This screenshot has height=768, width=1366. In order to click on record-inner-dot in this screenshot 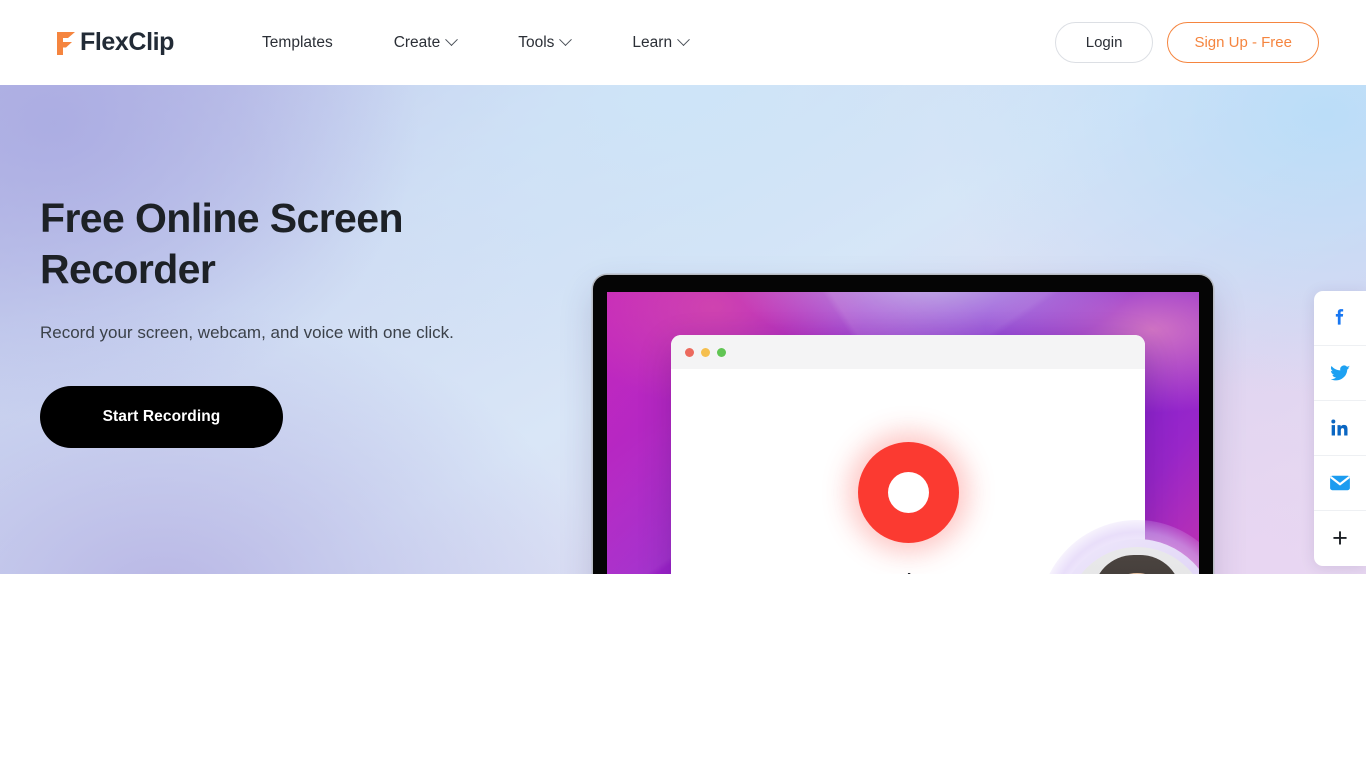, I will do `click(908, 492)`.